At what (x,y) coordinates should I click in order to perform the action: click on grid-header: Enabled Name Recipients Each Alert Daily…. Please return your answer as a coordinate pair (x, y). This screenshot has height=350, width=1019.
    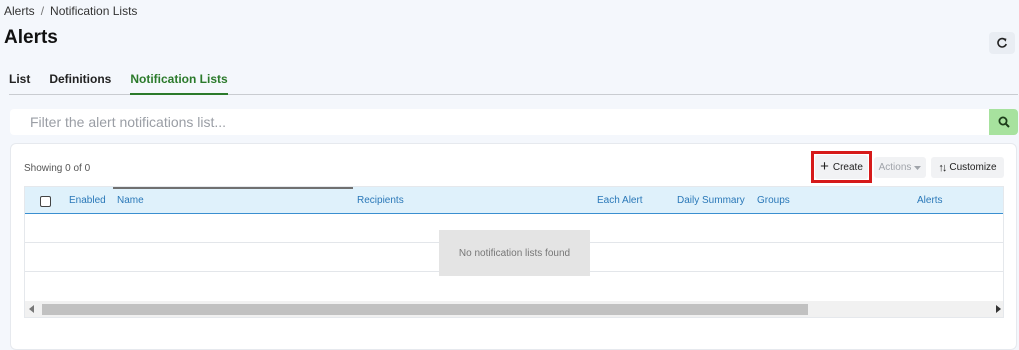
    Looking at the image, I should click on (514, 200).